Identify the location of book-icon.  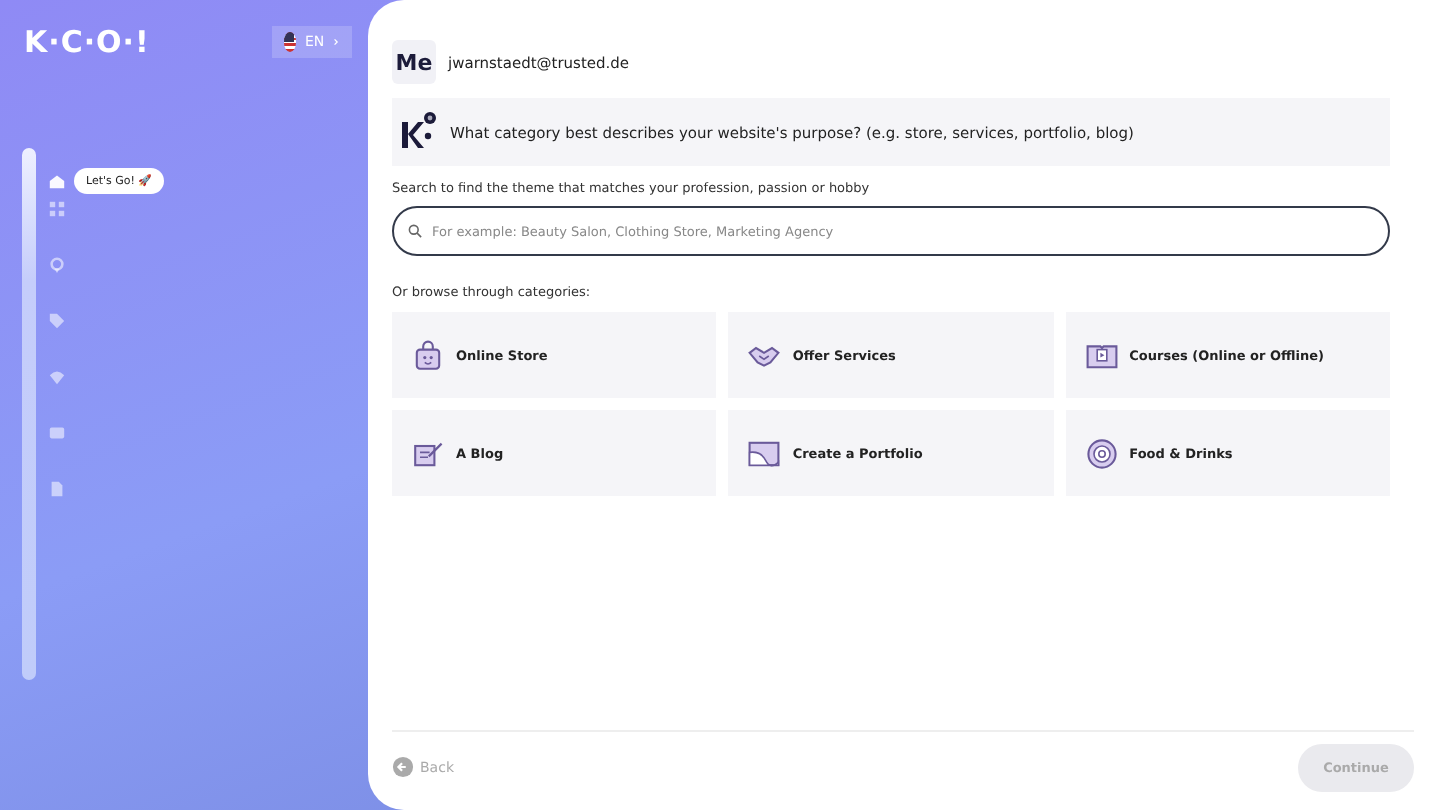
(1101, 355).